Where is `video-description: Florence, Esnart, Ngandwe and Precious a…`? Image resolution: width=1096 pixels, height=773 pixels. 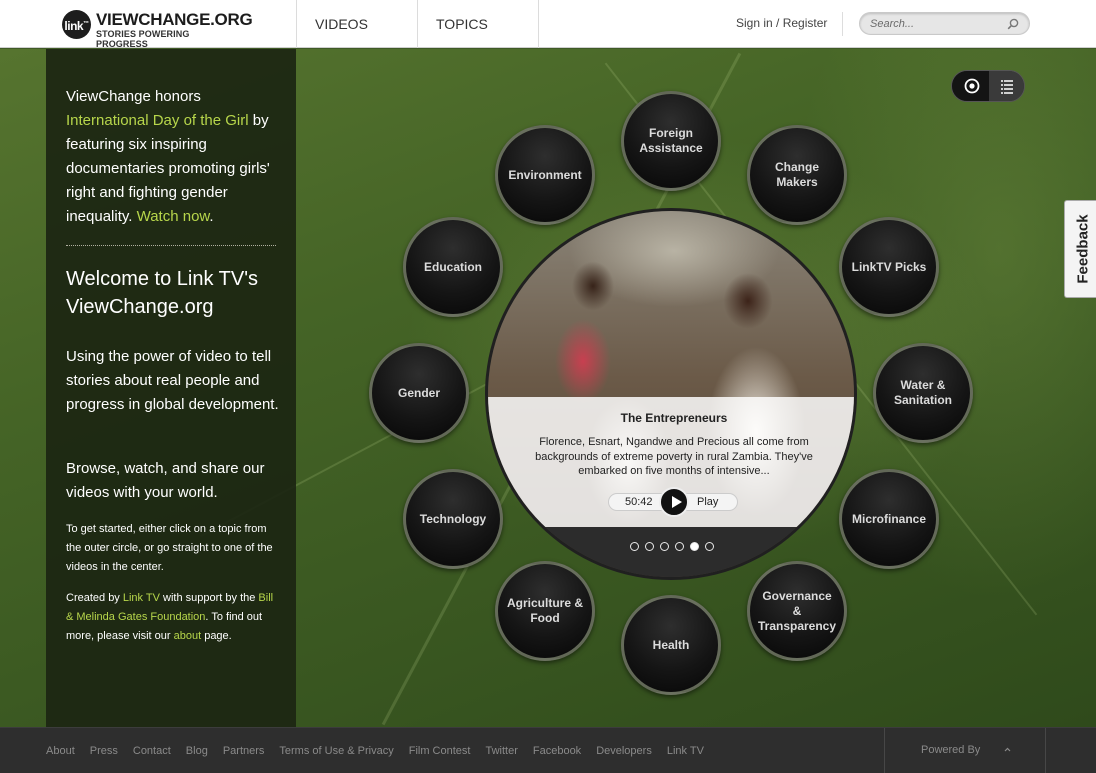
video-description: Florence, Esnart, Ngandwe and Precious a… is located at coordinates (674, 456).